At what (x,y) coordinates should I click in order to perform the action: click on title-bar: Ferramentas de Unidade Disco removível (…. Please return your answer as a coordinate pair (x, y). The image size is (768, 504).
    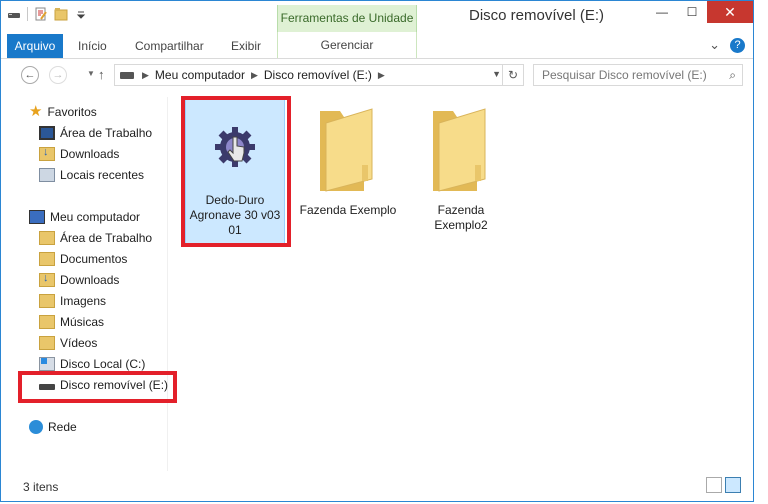
    Looking at the image, I should click on (377, 16).